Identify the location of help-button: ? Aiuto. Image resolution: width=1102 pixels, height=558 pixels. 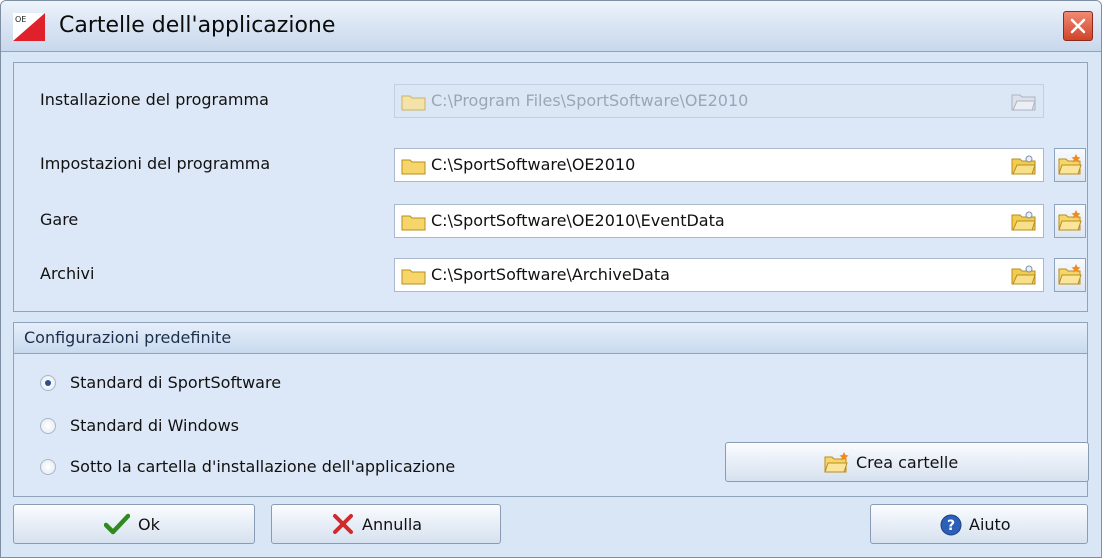
(979, 524).